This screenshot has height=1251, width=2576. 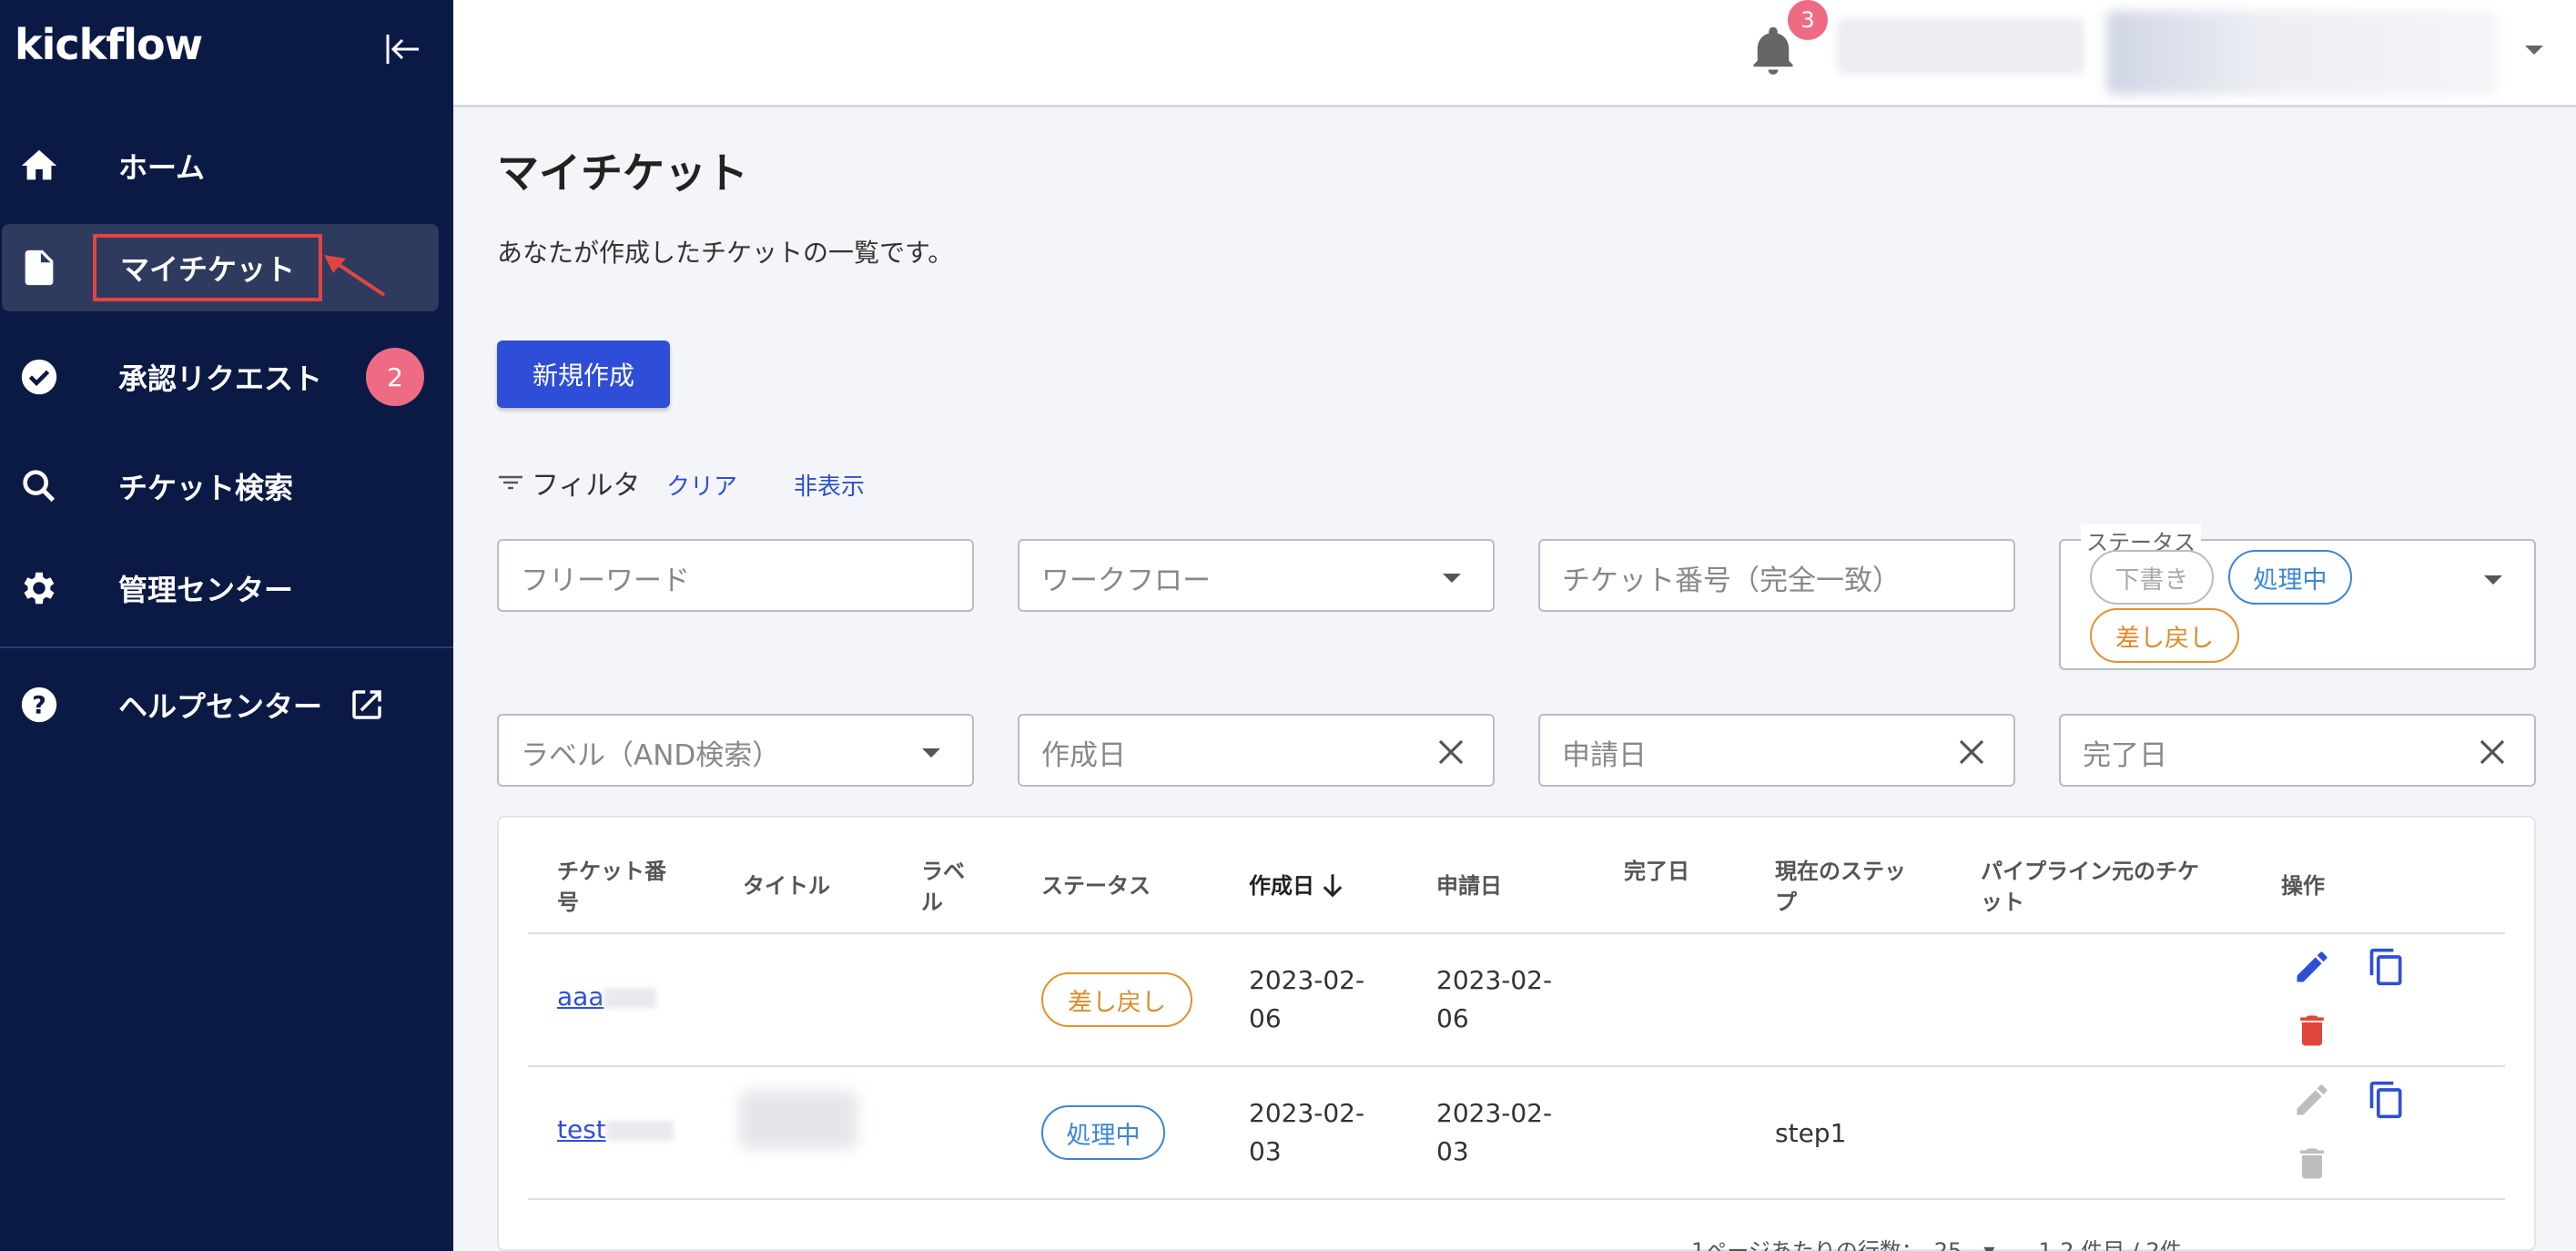 I want to click on applied-date: 2023-02- 03, so click(x=1494, y=1132).